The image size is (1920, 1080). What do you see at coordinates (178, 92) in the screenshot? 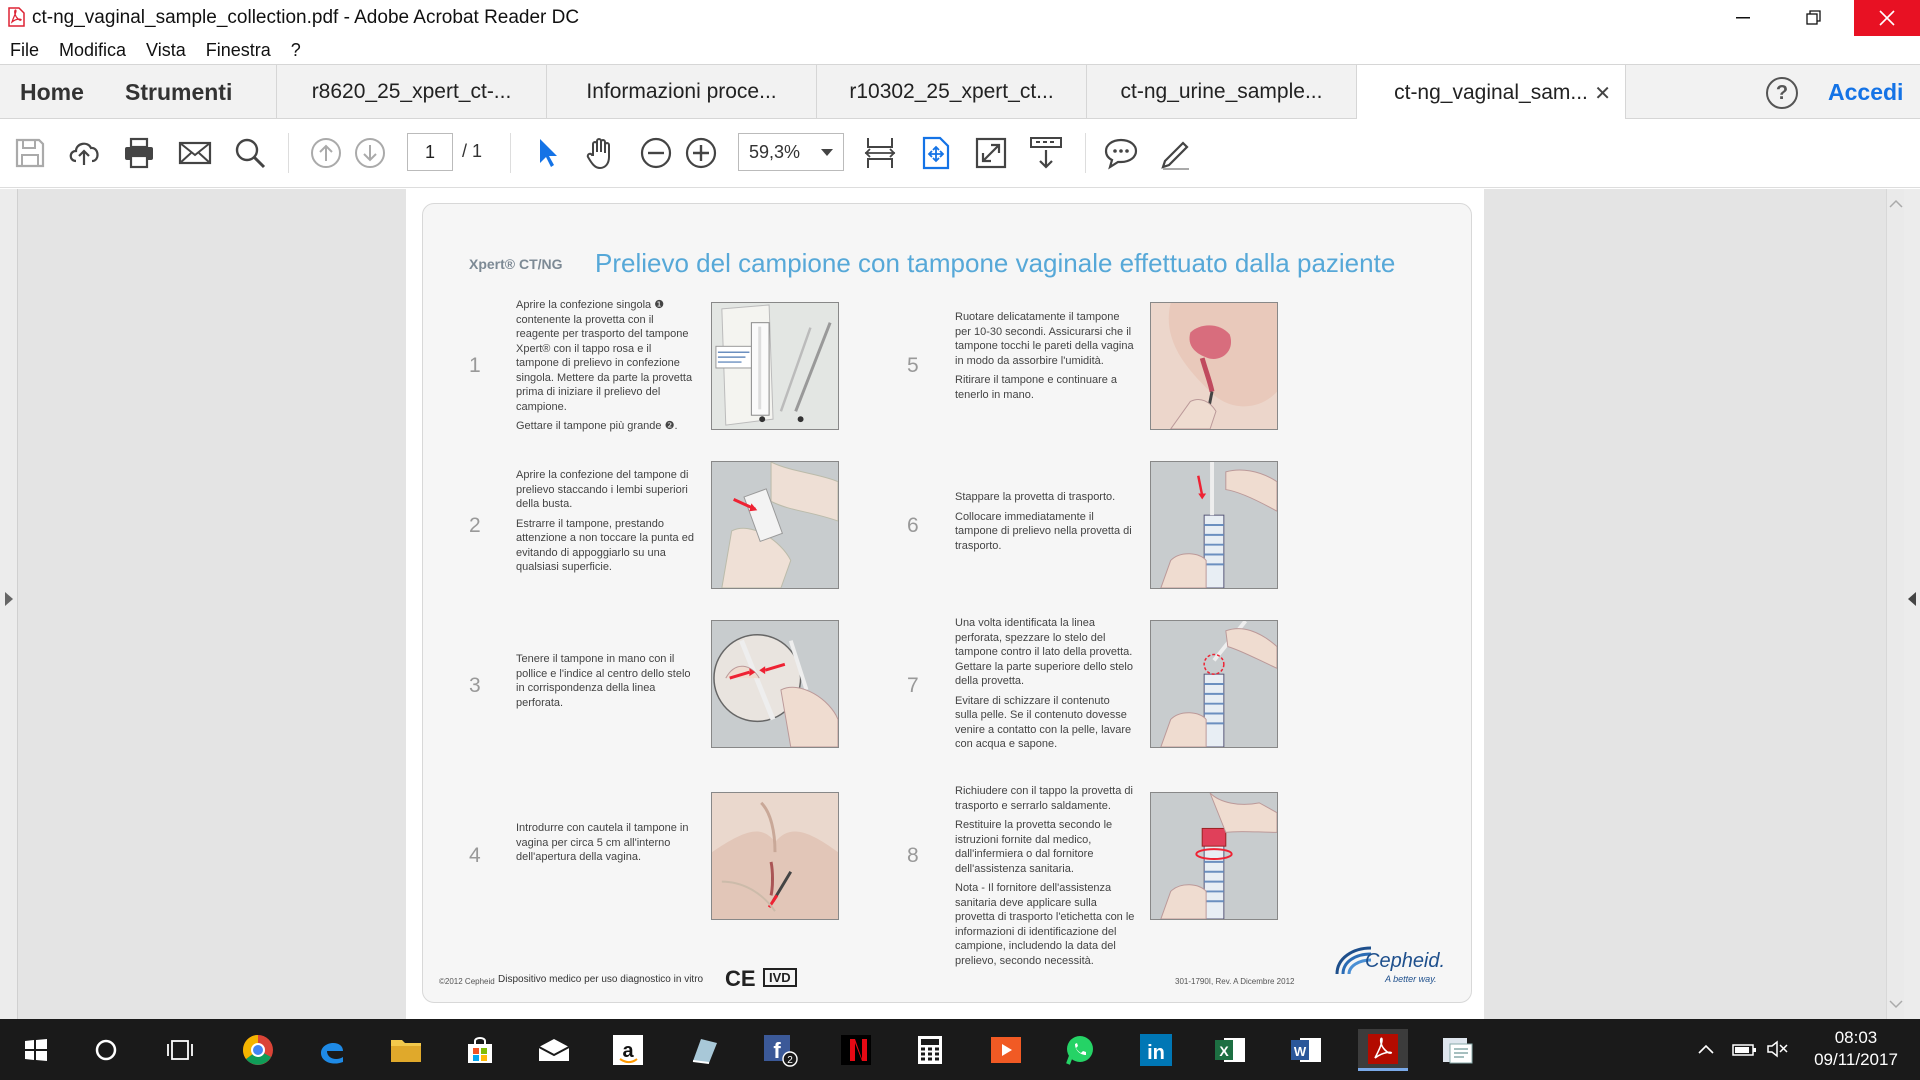
I see `nav-tools: Strumenti` at bounding box center [178, 92].